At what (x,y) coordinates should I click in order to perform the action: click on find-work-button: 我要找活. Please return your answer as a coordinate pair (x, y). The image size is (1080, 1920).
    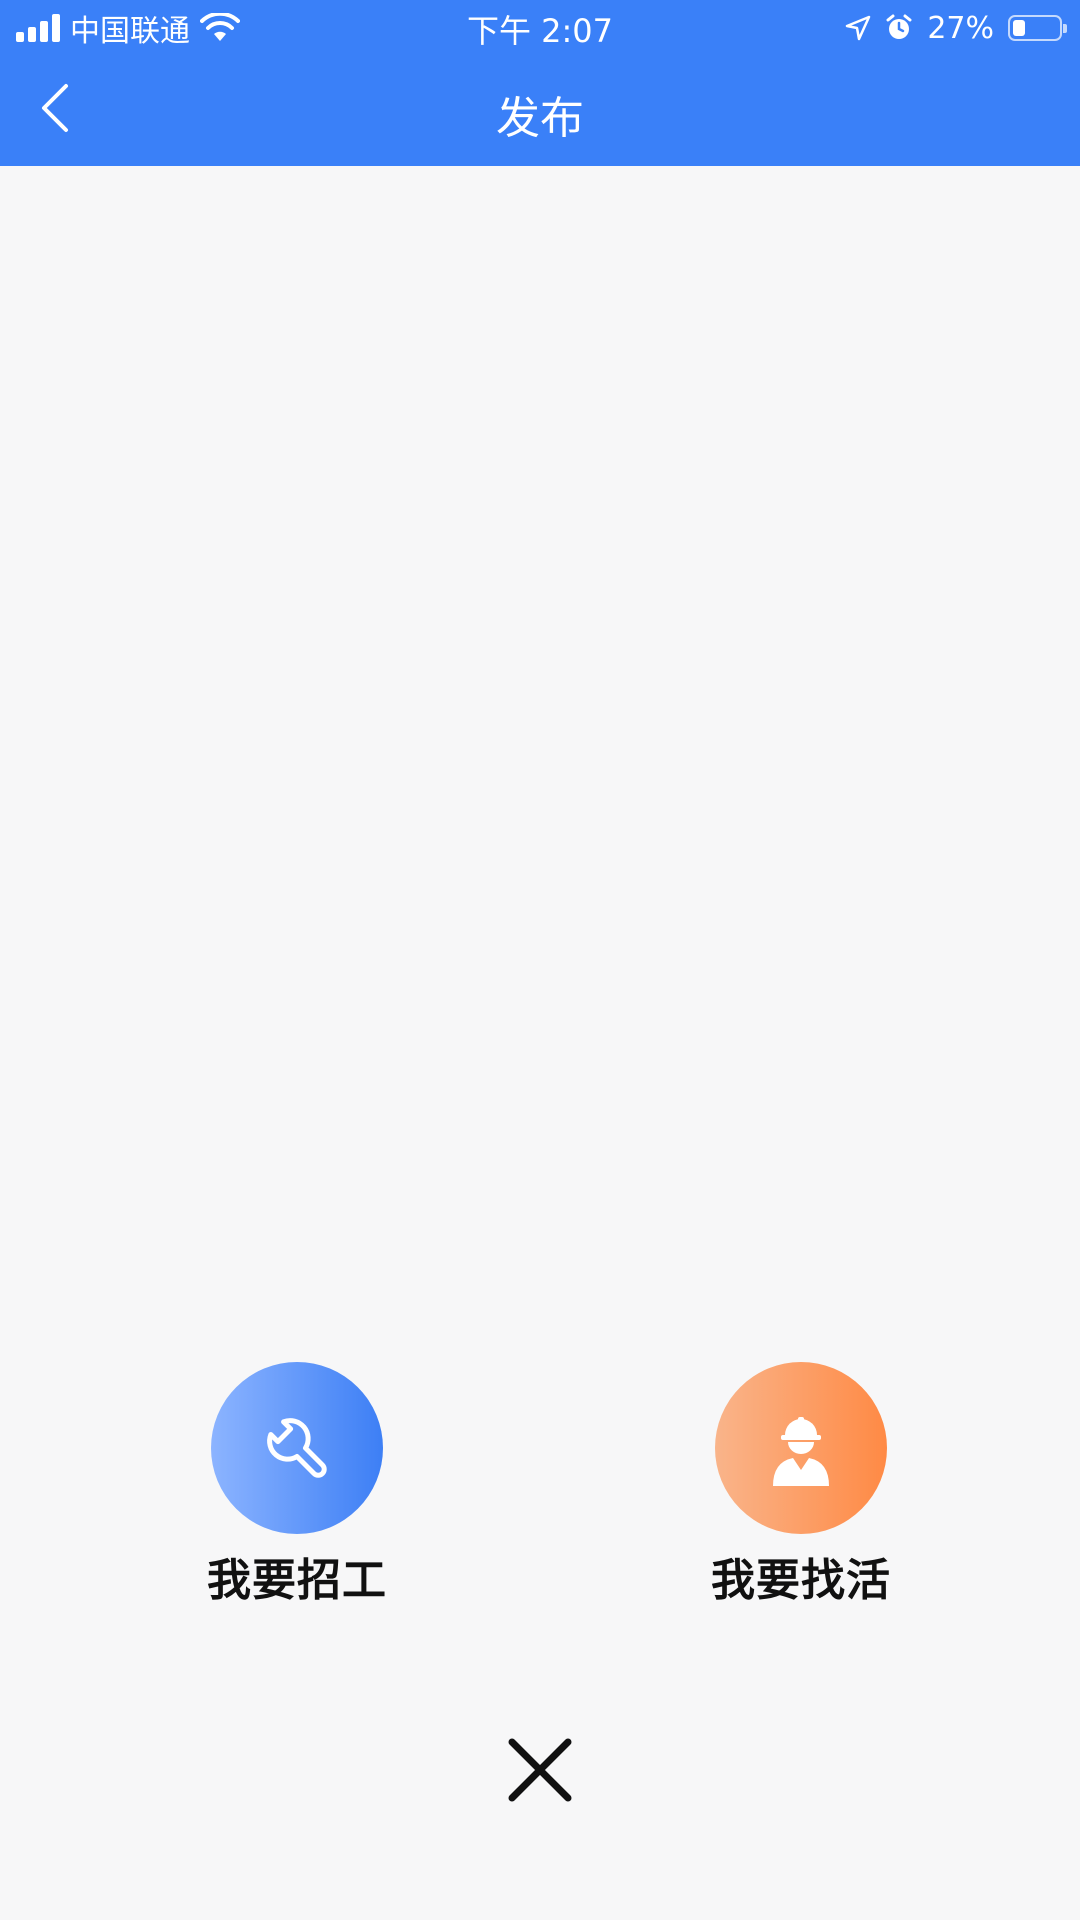
    Looking at the image, I should click on (801, 1485).